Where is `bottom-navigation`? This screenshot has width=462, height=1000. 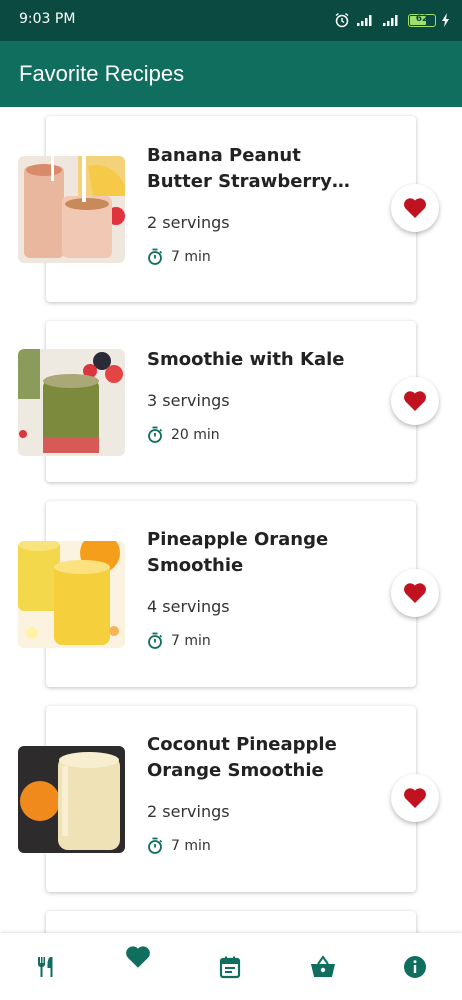 bottom-navigation is located at coordinates (231, 966).